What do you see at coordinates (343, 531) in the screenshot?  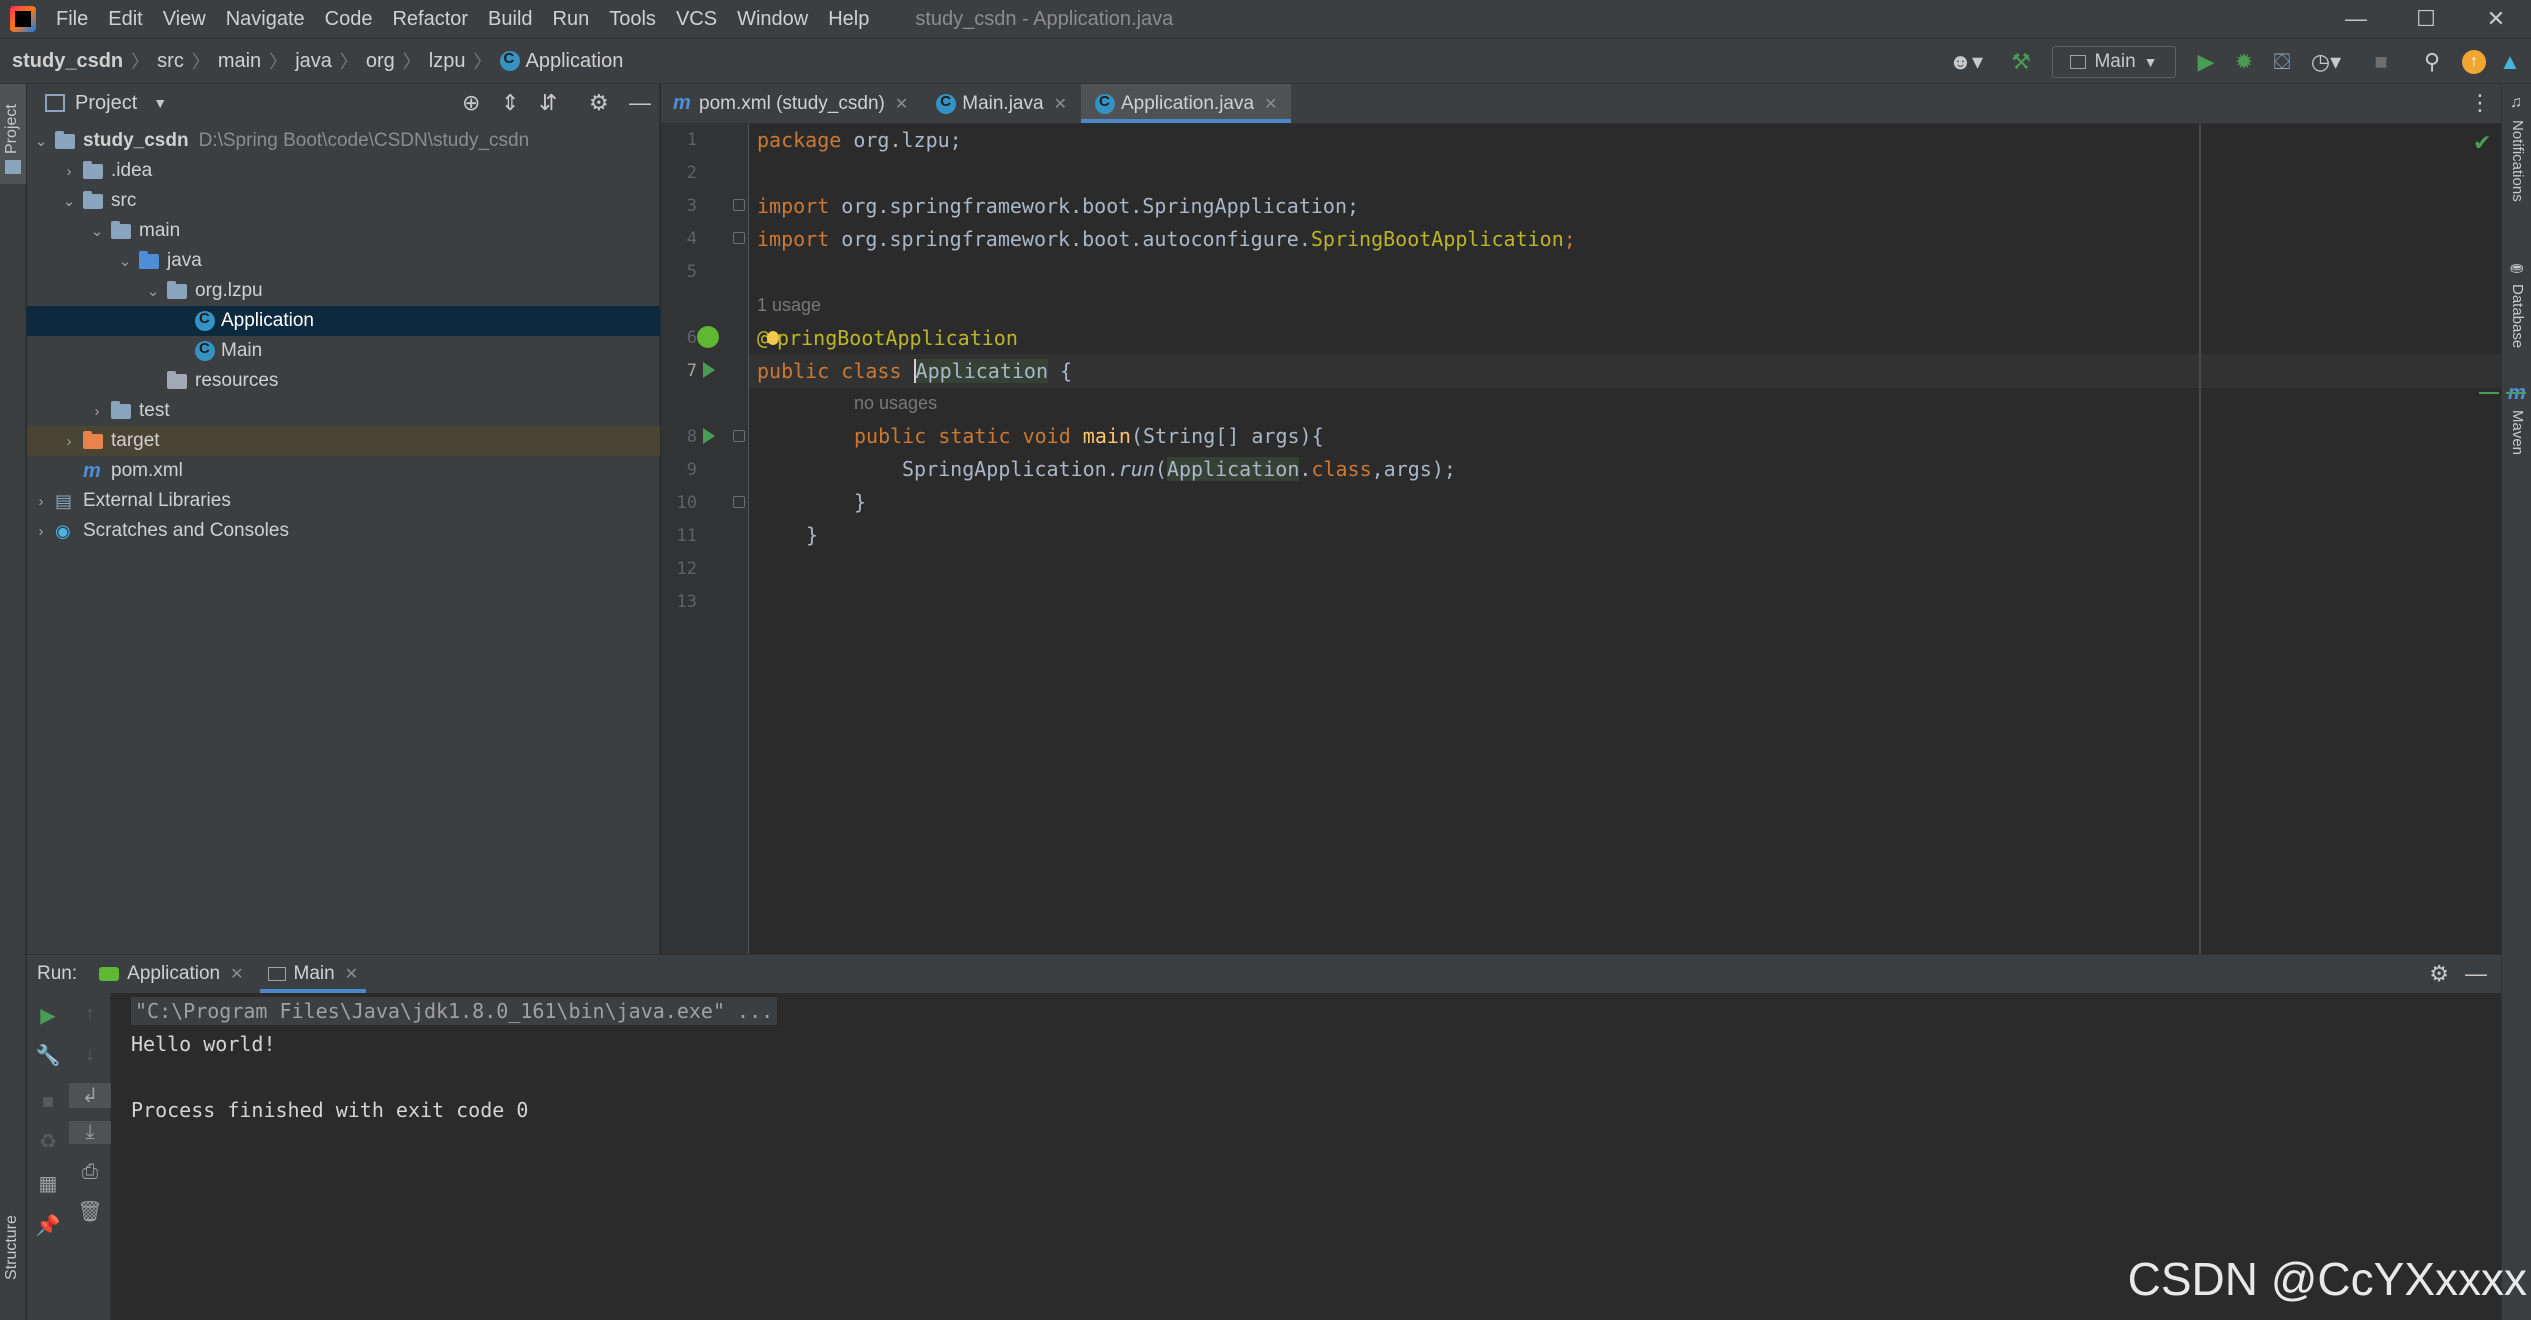 I see `tree-item-scratches: › ◉ Scratches and Consoles` at bounding box center [343, 531].